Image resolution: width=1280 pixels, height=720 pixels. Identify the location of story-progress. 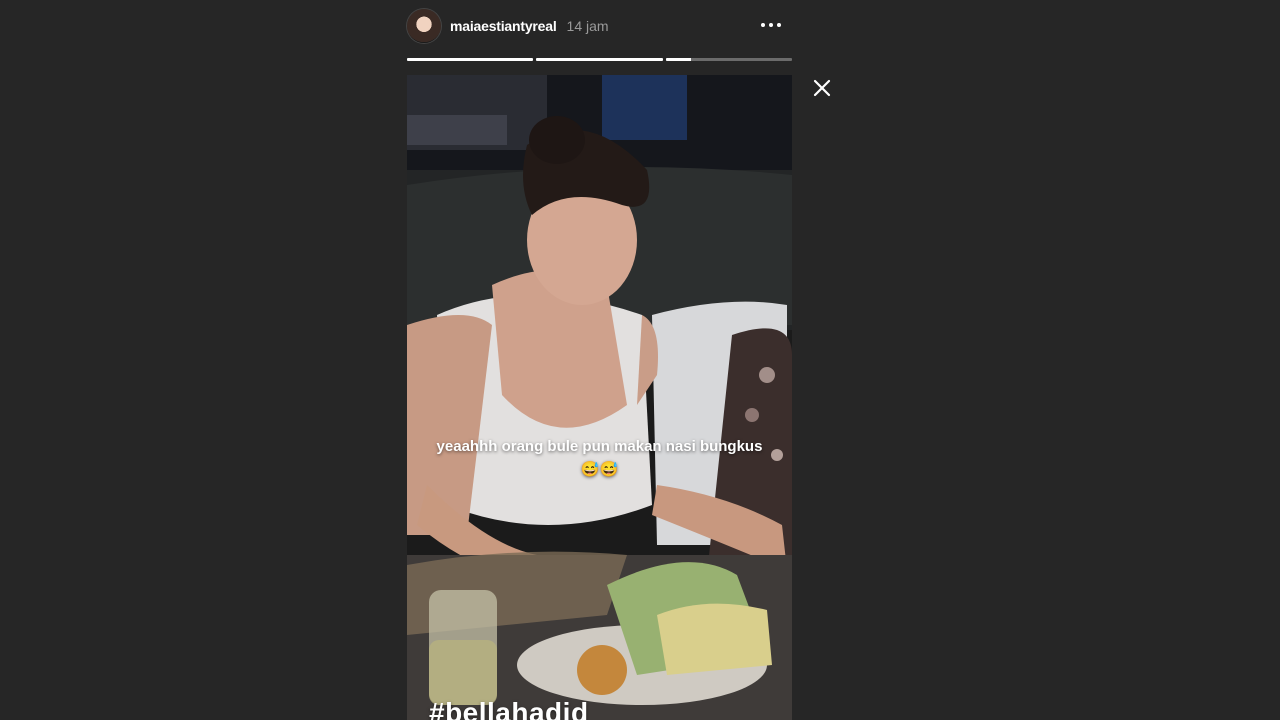
(599, 59).